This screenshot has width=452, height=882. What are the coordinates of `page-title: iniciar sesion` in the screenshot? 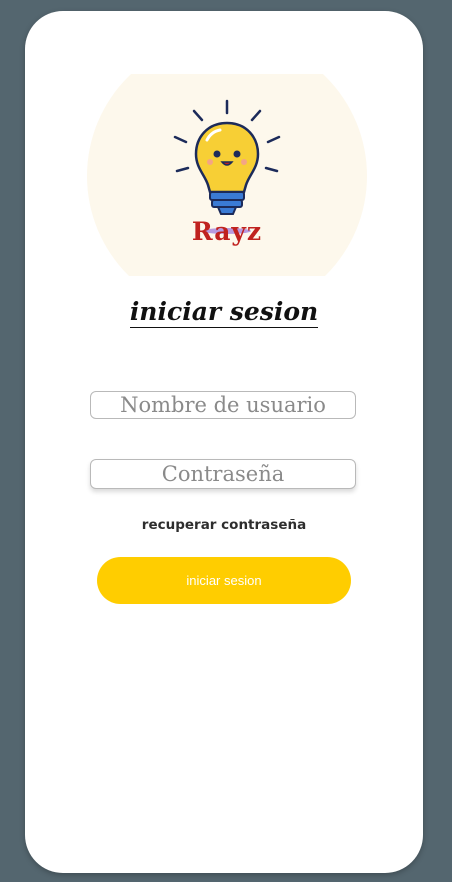 It's located at (224, 312).